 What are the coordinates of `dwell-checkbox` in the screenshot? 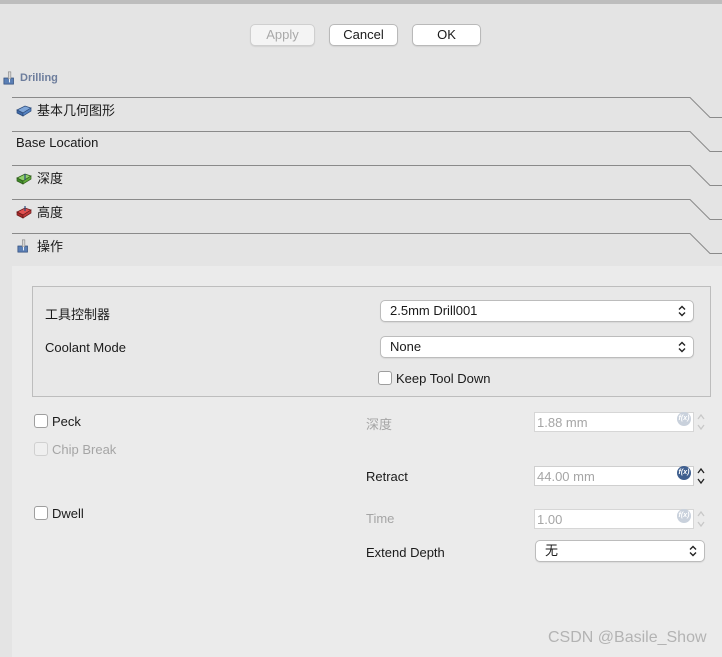 It's located at (41, 513).